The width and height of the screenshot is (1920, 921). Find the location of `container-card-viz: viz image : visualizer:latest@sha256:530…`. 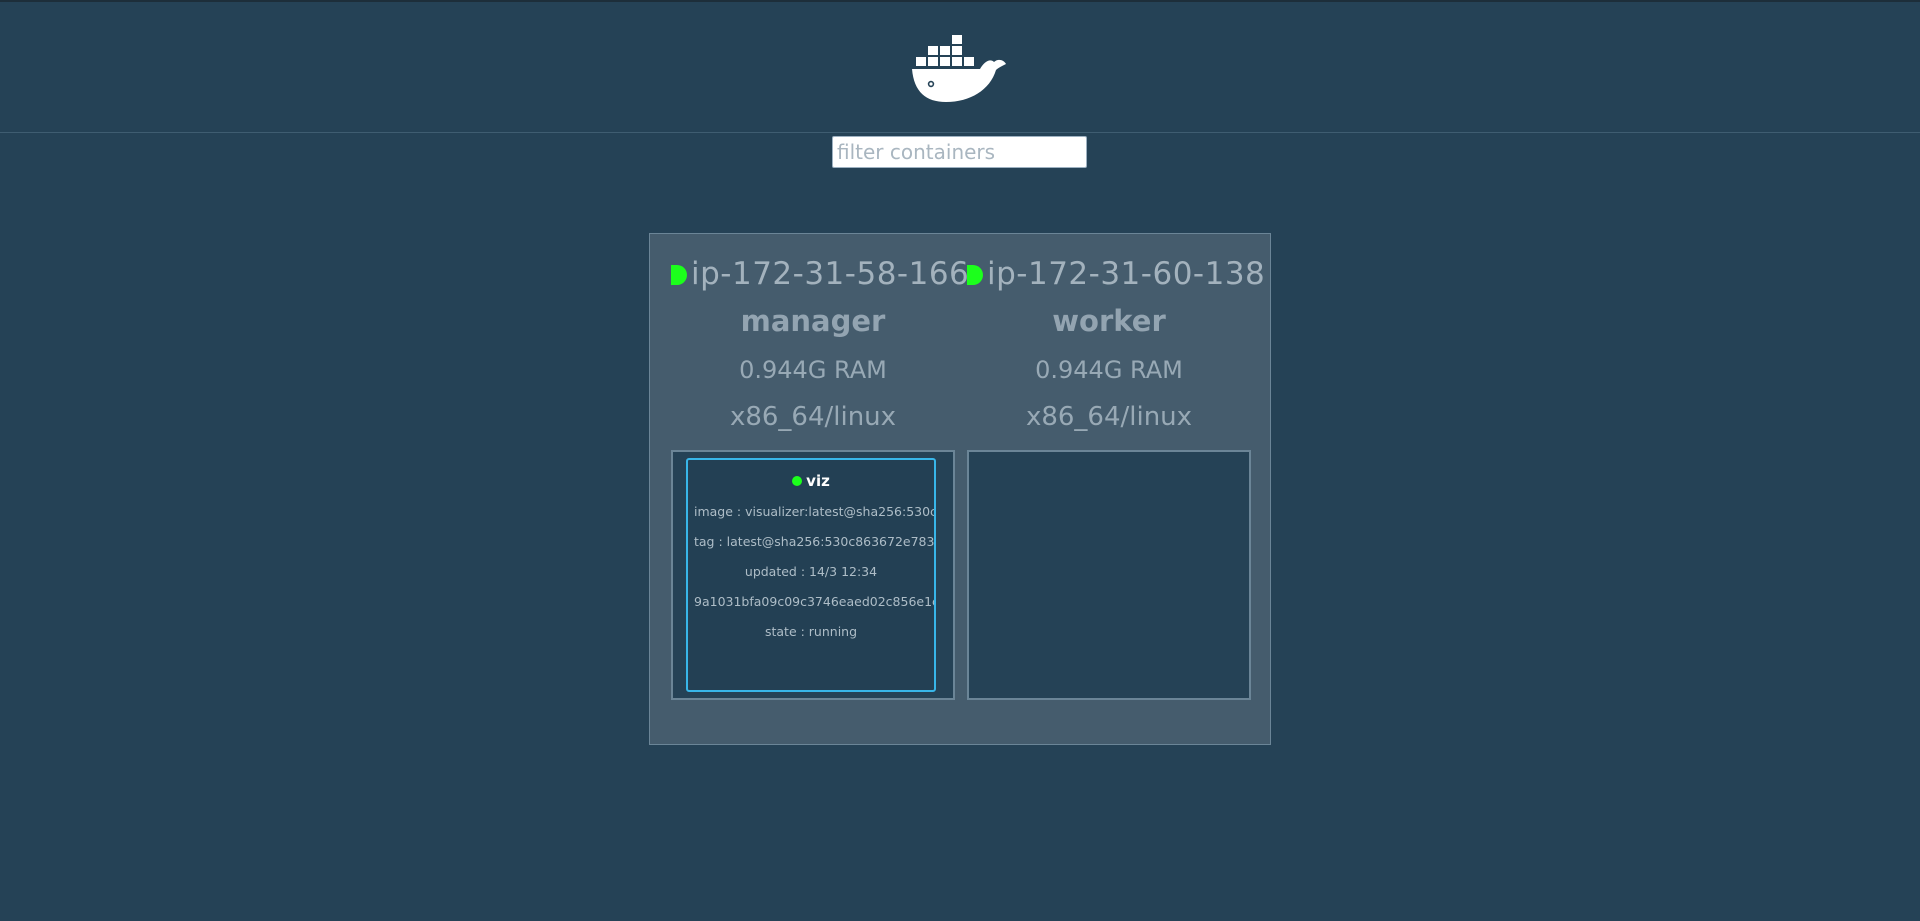

container-card-viz: viz image : visualizer:latest@sha256:530… is located at coordinates (811, 575).